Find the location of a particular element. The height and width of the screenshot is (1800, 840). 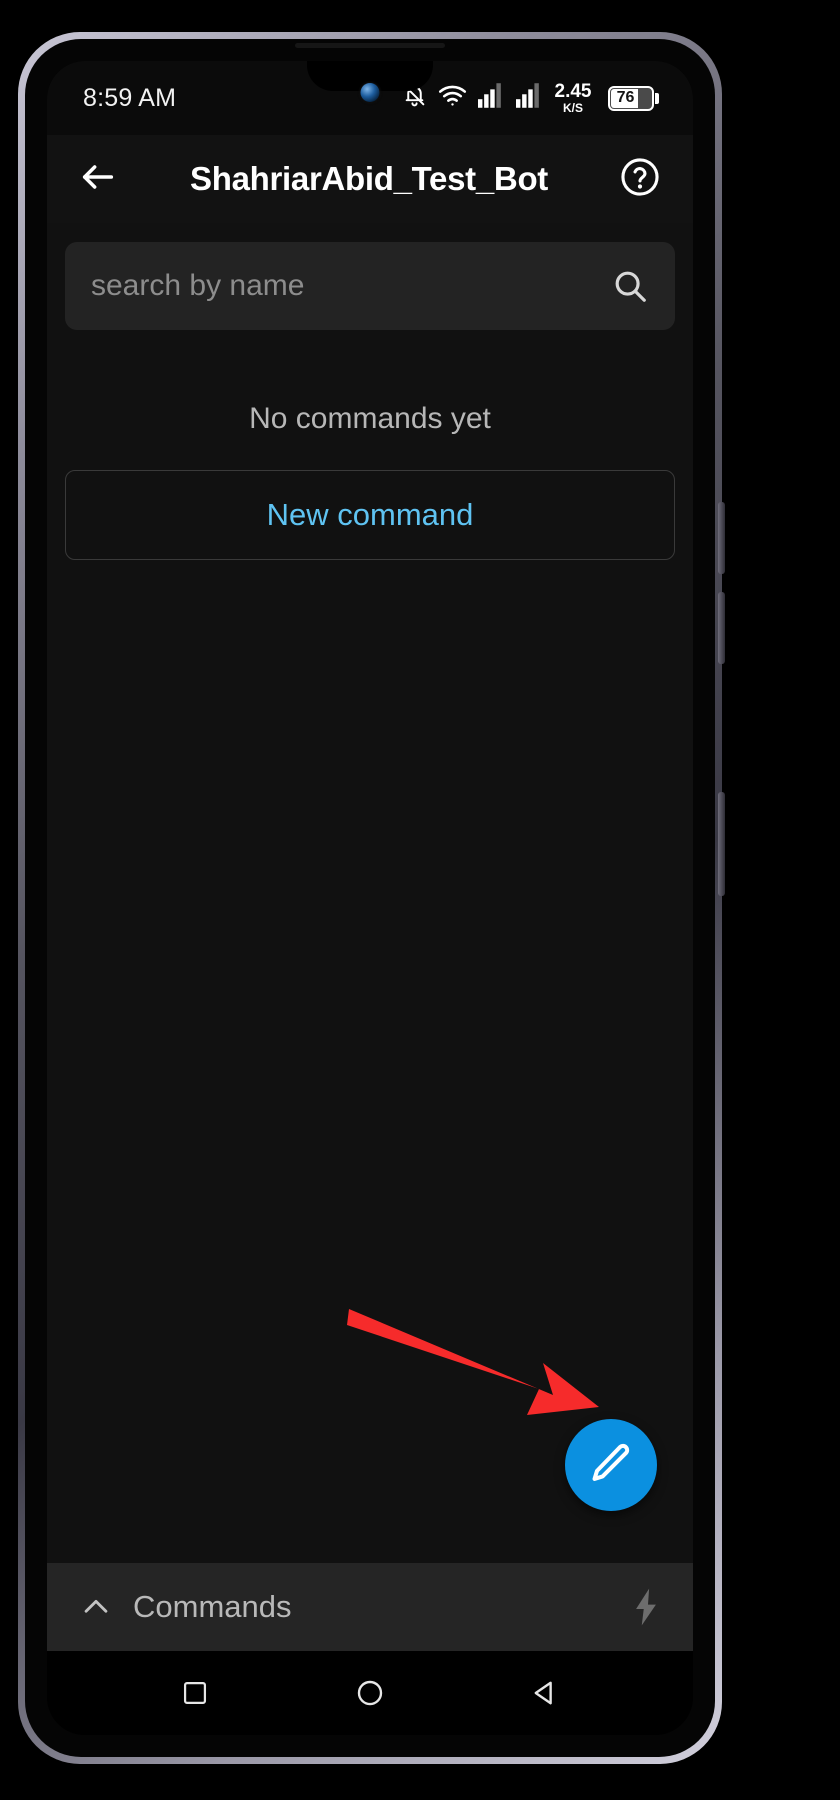

network-speed-value: 2.45 is located at coordinates (573, 91).